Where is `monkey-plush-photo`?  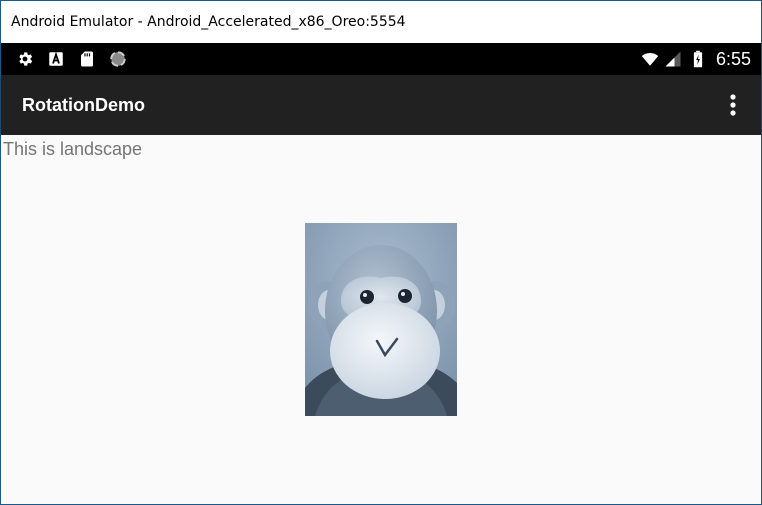 monkey-plush-photo is located at coordinates (381, 319).